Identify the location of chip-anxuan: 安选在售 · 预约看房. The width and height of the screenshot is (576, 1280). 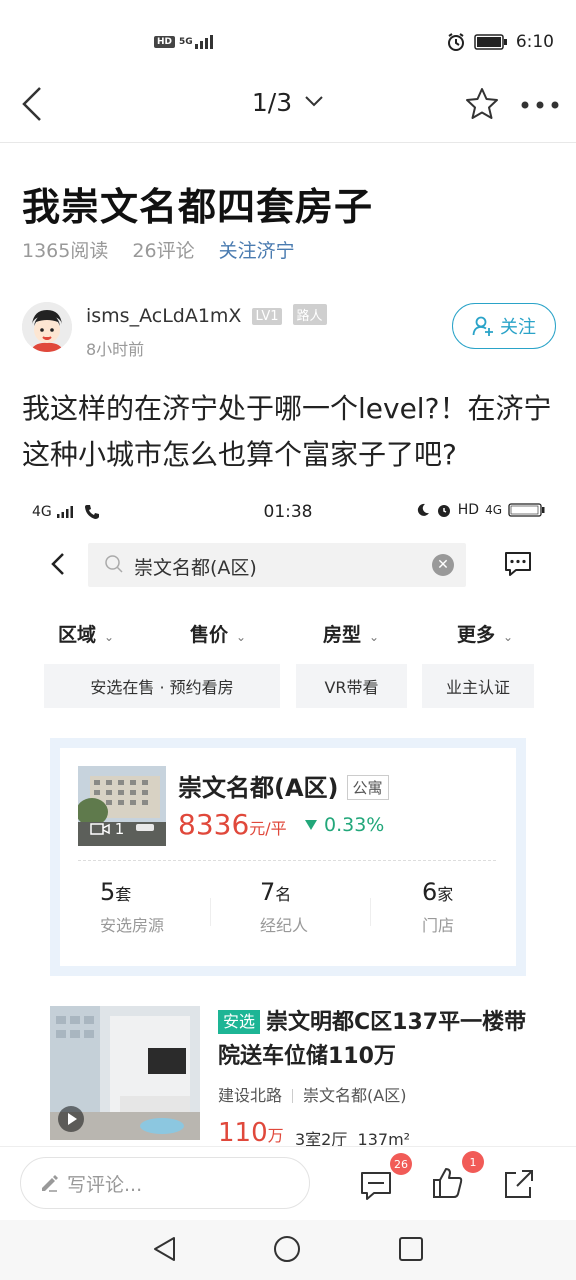
(162, 686).